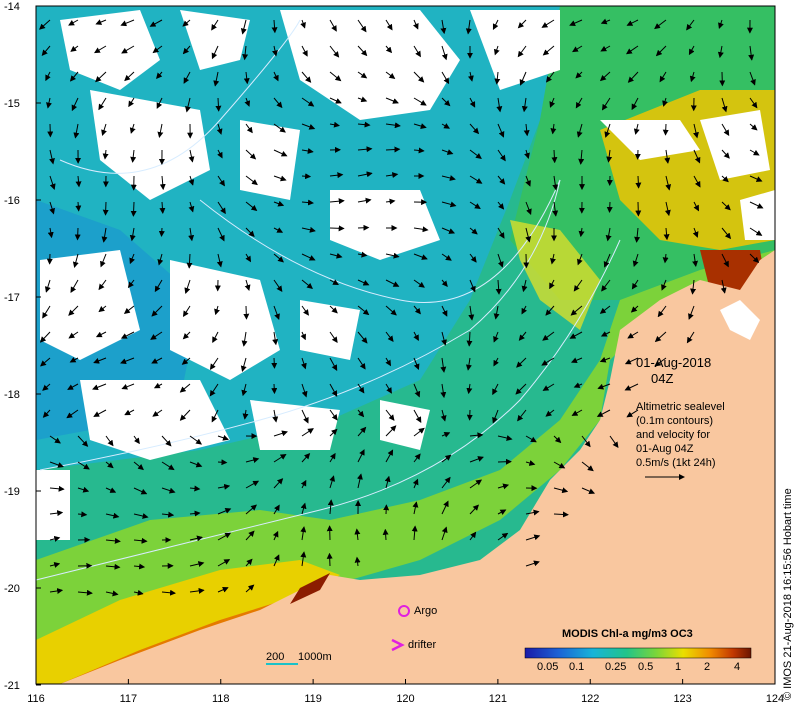  Describe the element at coordinates (22, 346) in the screenshot. I see `latitude-ticks: -14 -15 -16 -17 -18 -19 -20 -21` at that location.